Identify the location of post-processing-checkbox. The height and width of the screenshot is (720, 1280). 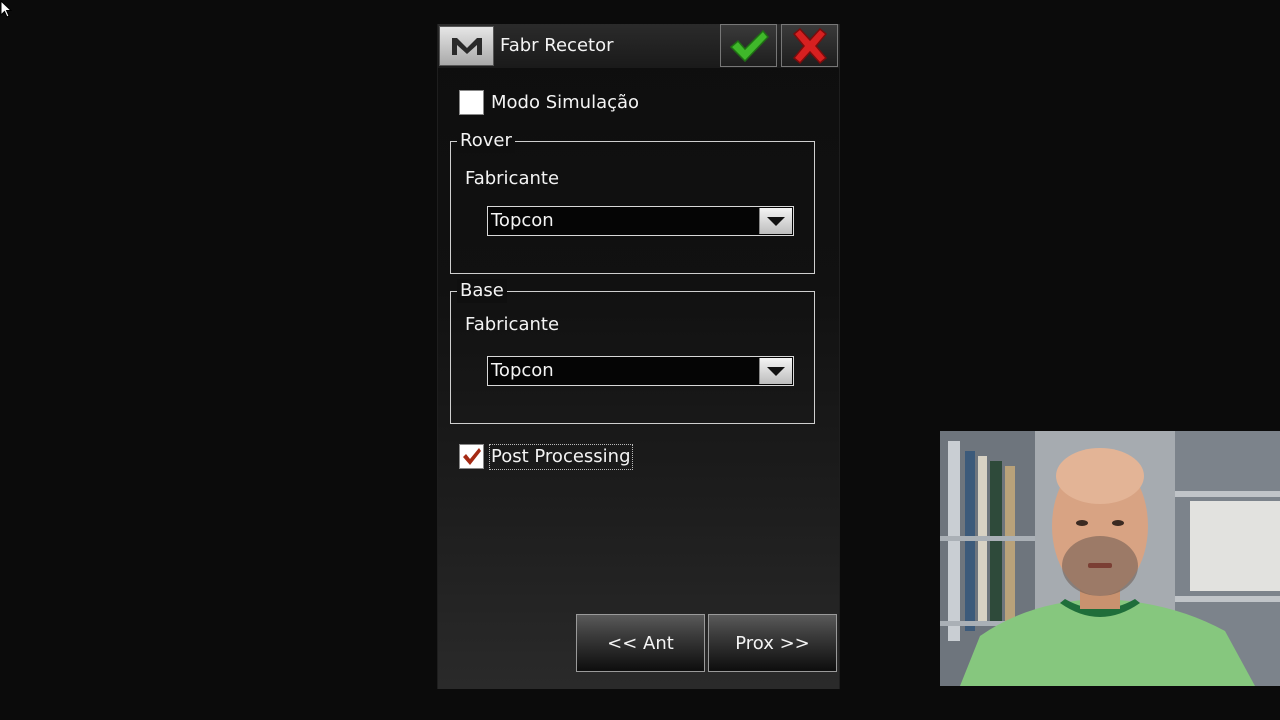
(471, 456).